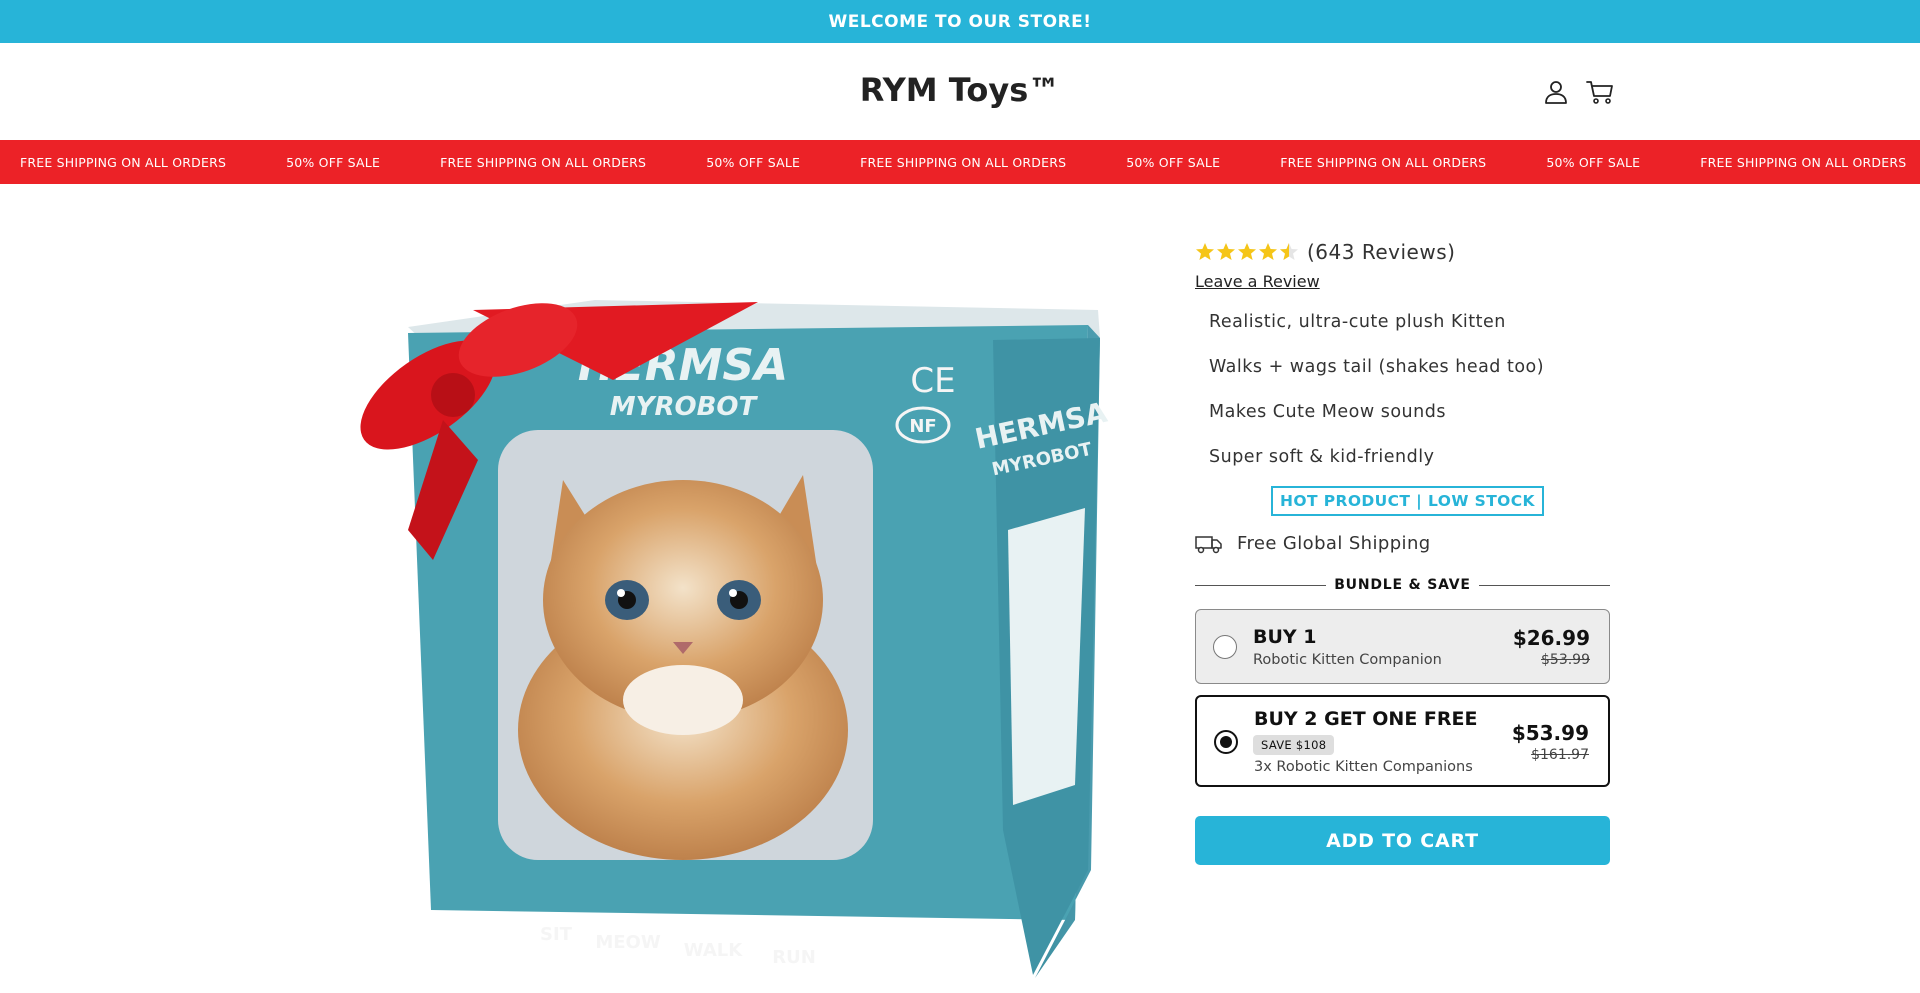 The height and width of the screenshot is (993, 1920). What do you see at coordinates (556, 934) in the screenshot?
I see `action-sit: SIT` at bounding box center [556, 934].